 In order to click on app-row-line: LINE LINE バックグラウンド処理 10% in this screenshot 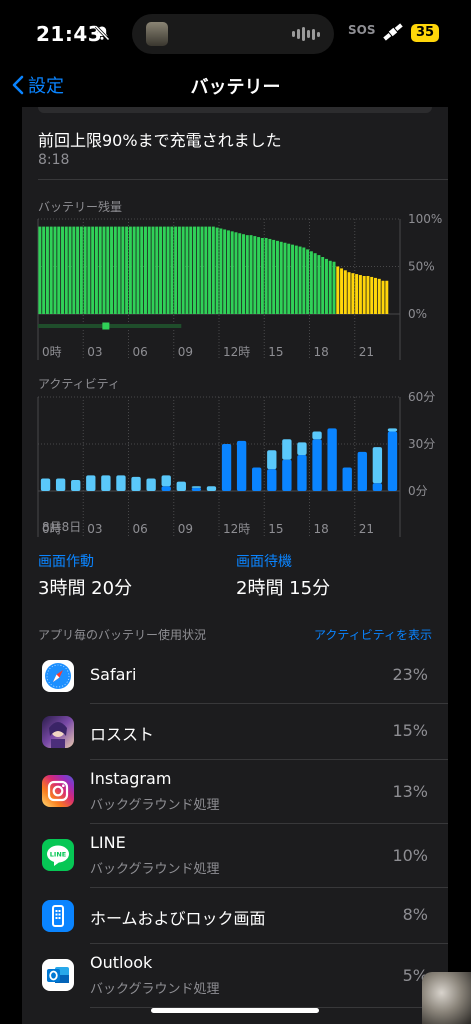, I will do `click(235, 856)`.